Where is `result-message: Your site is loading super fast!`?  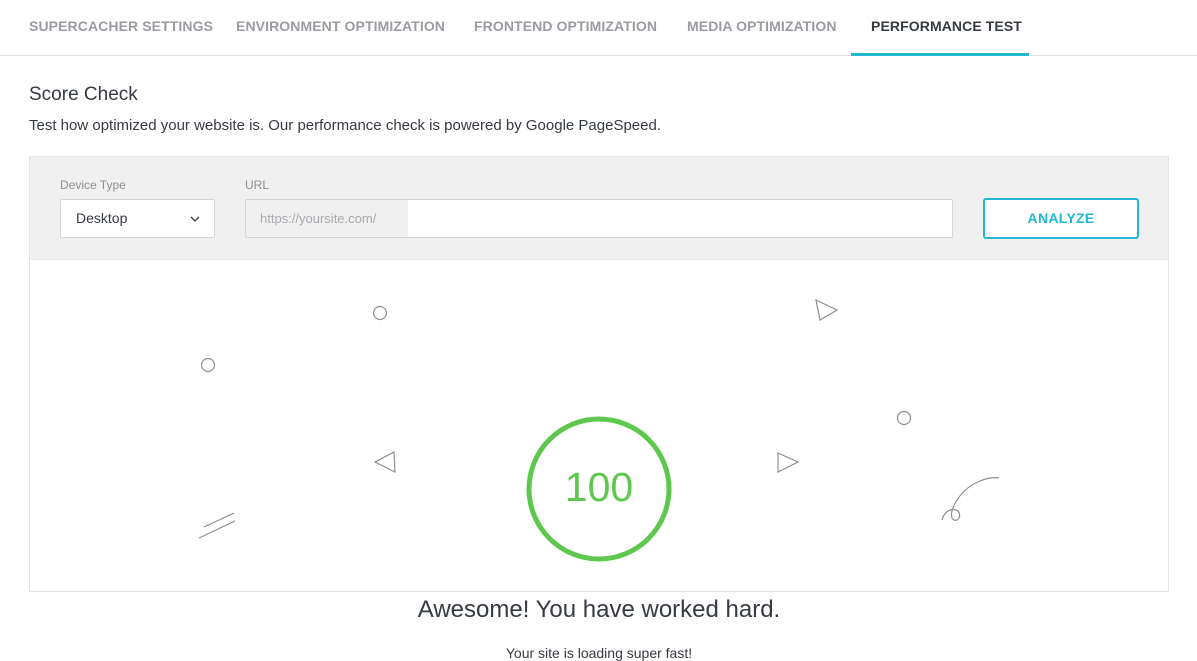
result-message: Your site is loading super fast! is located at coordinates (599, 653).